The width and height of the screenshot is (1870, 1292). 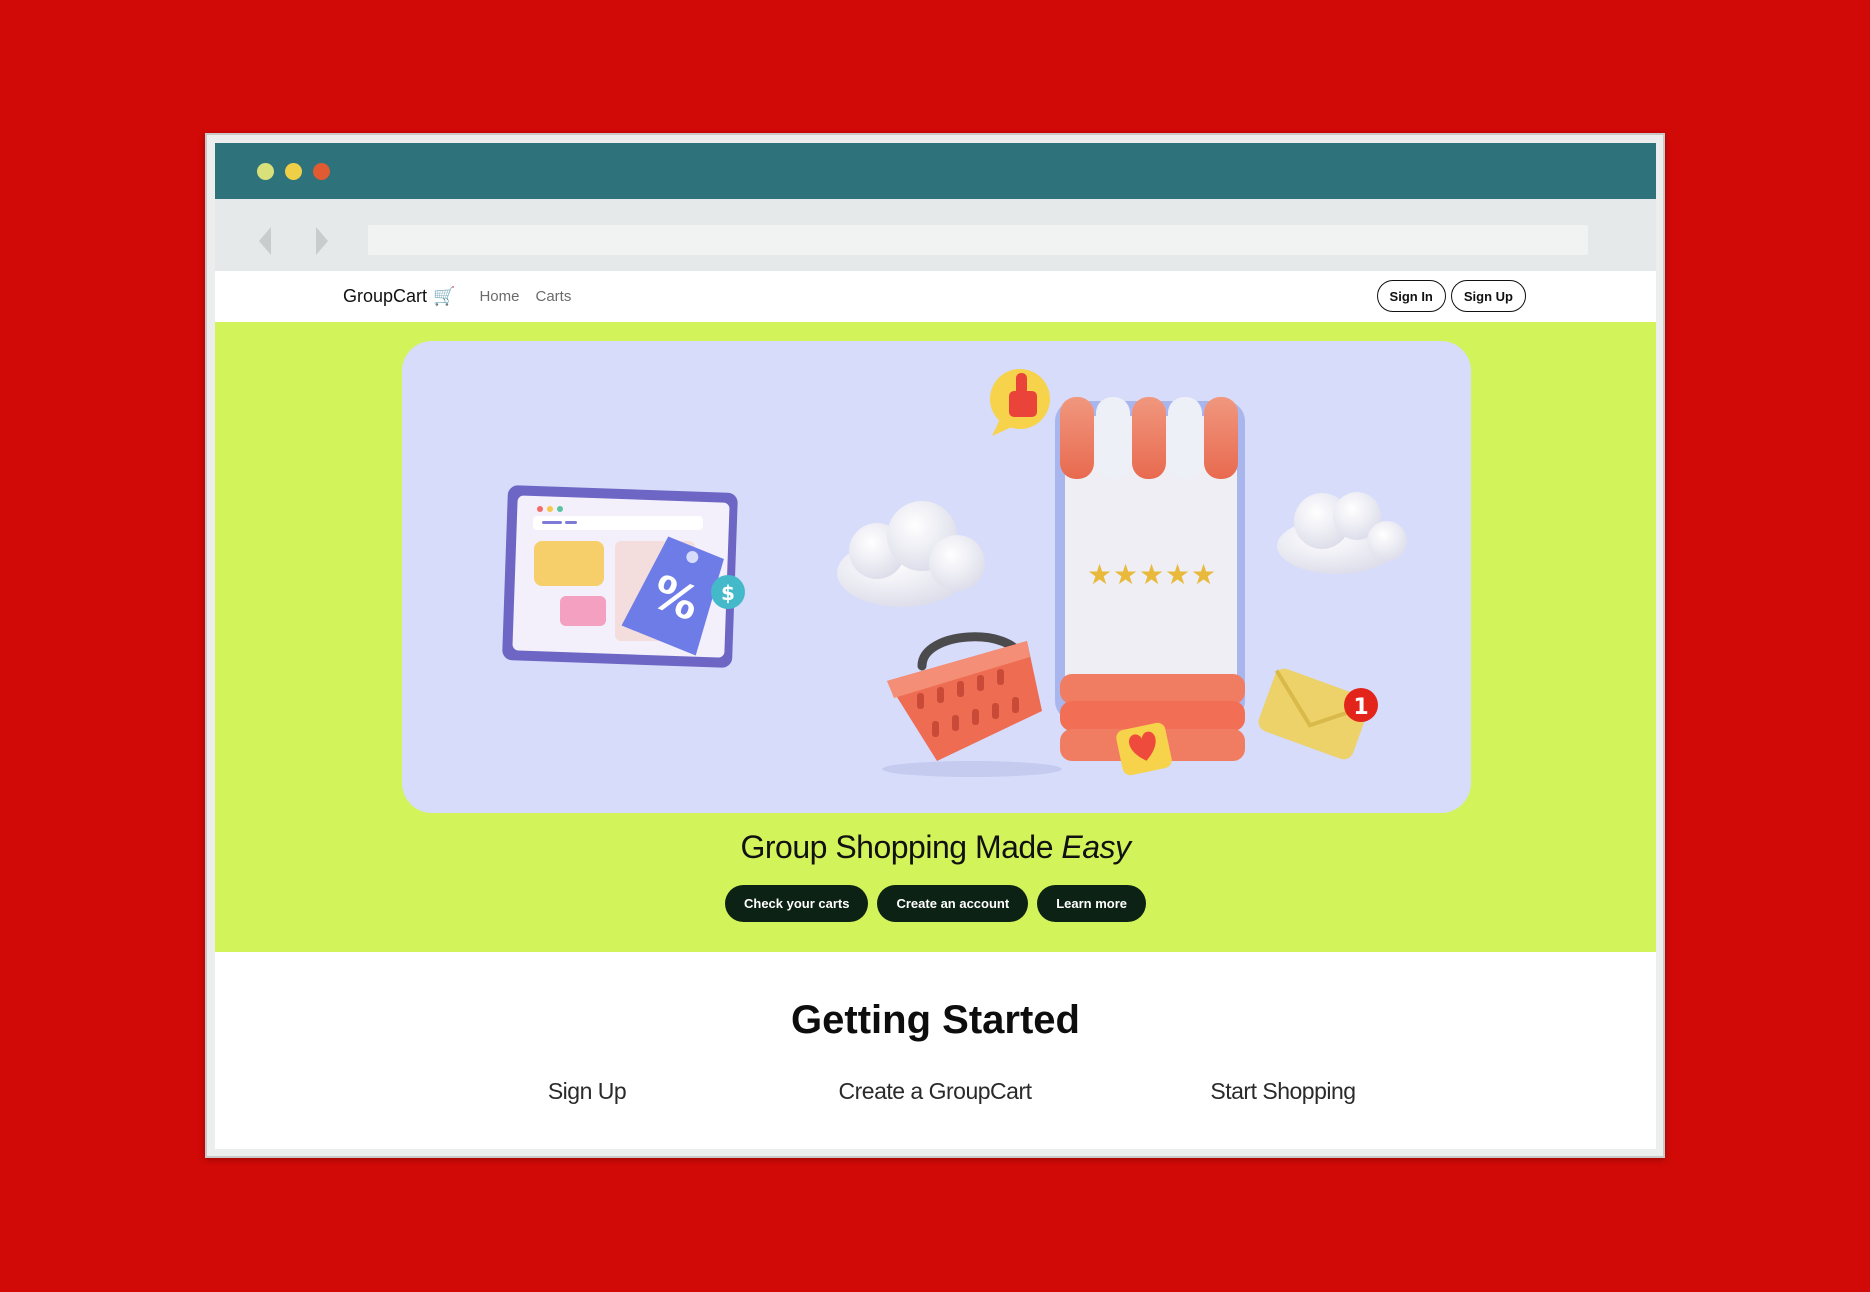 What do you see at coordinates (935, 1020) in the screenshot?
I see `getting-started-title: Getting Started` at bounding box center [935, 1020].